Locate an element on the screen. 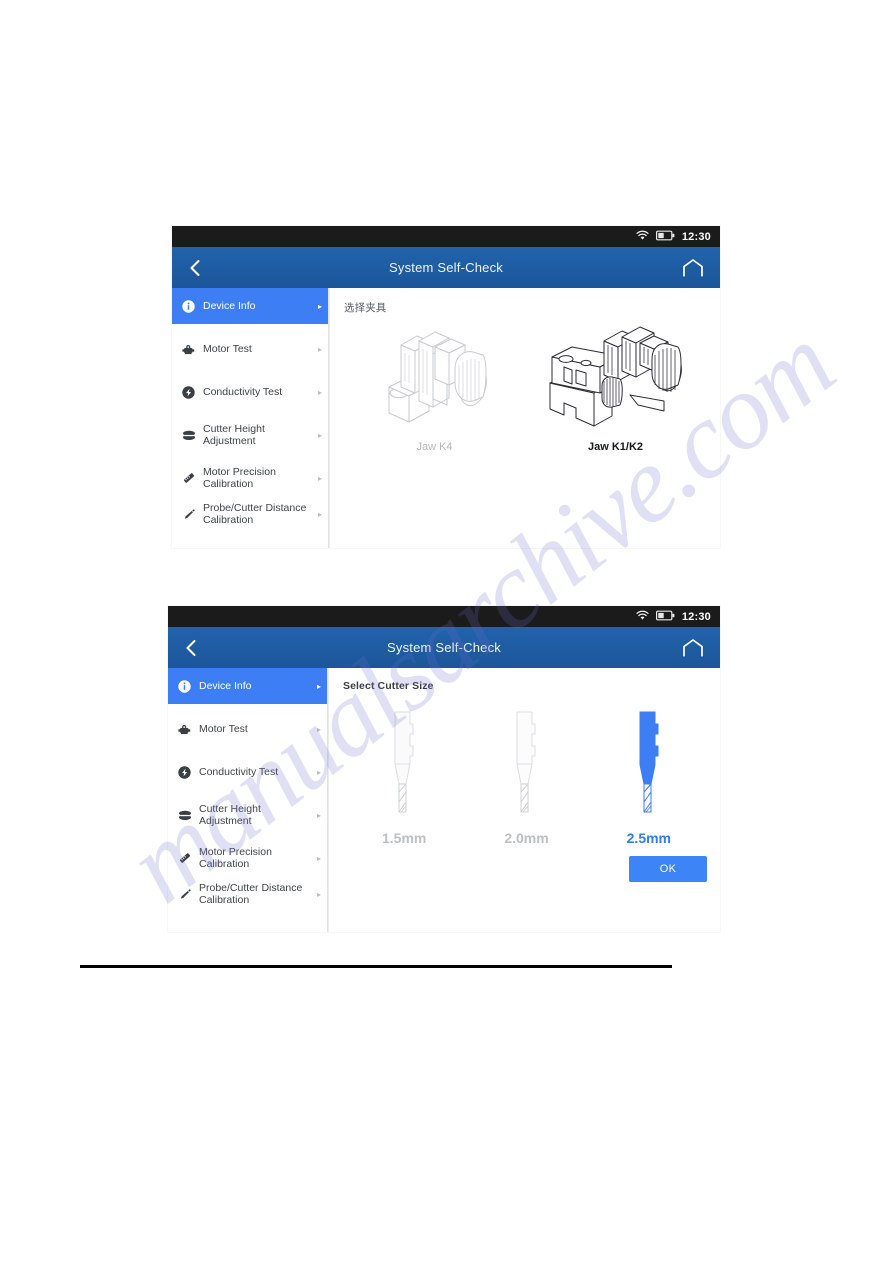  cutter-option-label: 1.5mm is located at coordinates (404, 838).